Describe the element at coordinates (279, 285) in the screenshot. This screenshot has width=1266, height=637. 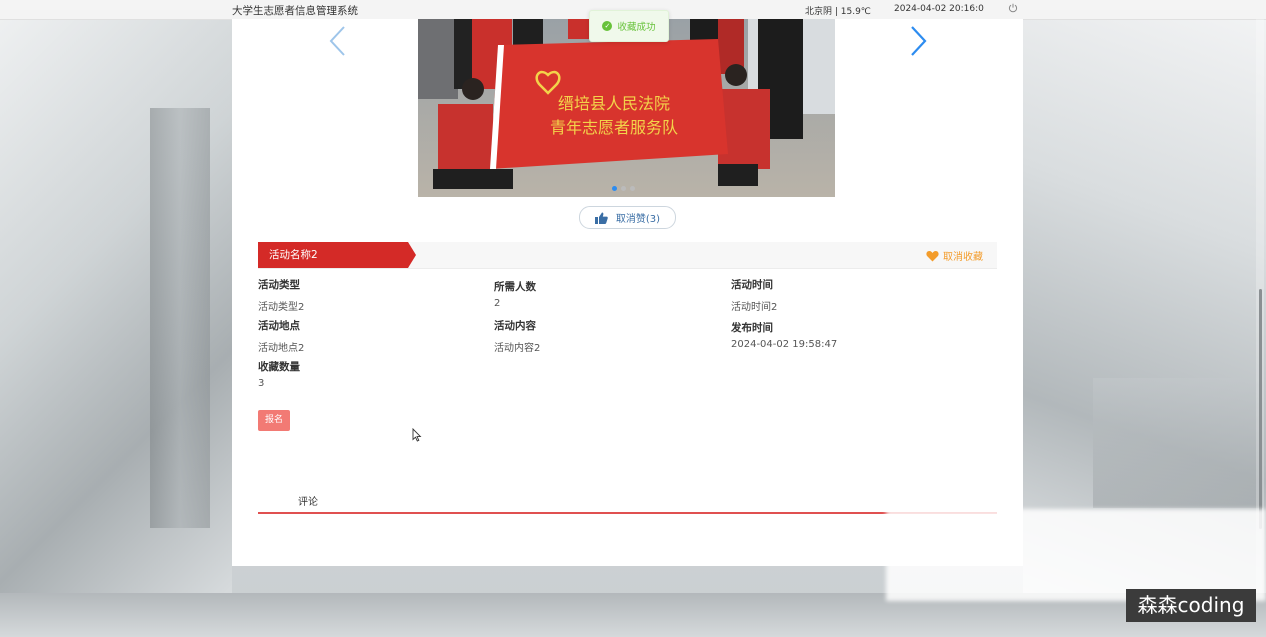
I see `activity-type-label: 活动类型` at that location.